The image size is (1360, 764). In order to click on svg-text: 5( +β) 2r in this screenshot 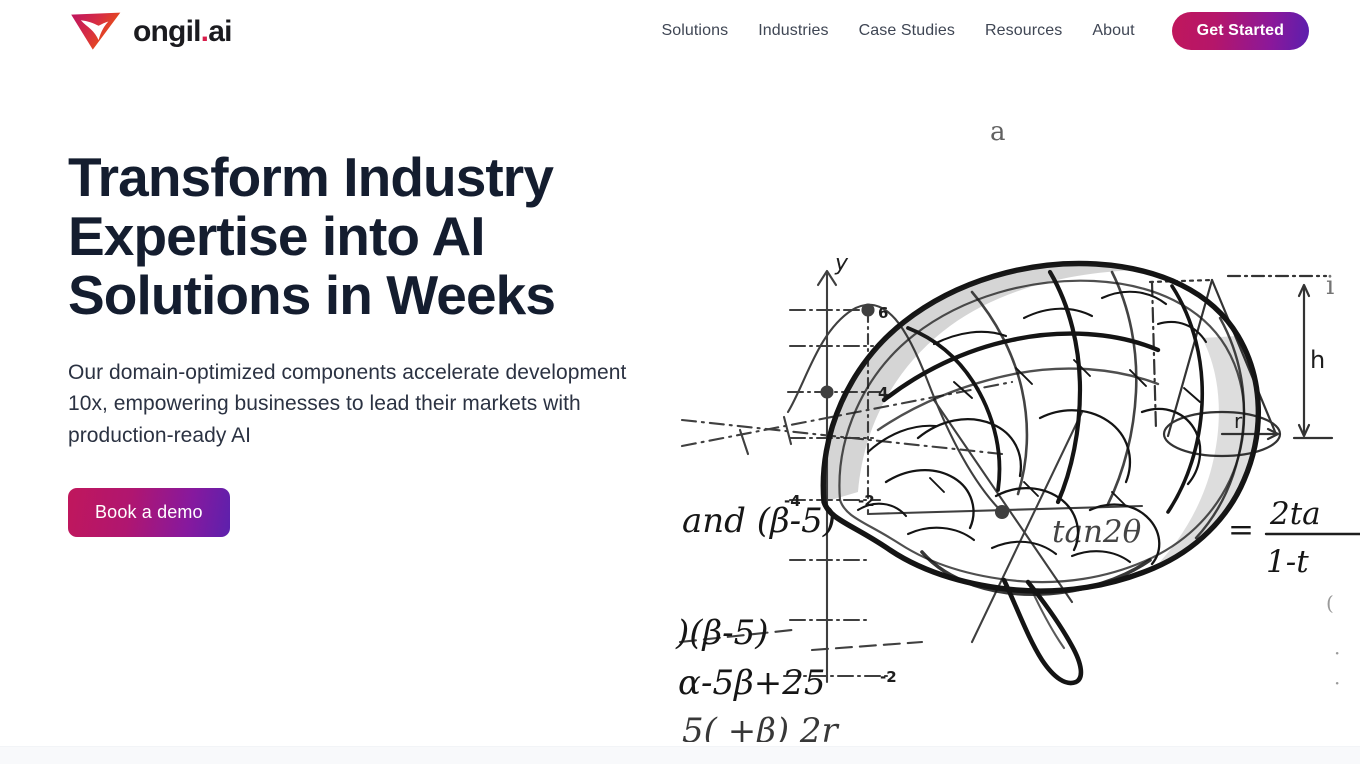, I will do `click(761, 726)`.